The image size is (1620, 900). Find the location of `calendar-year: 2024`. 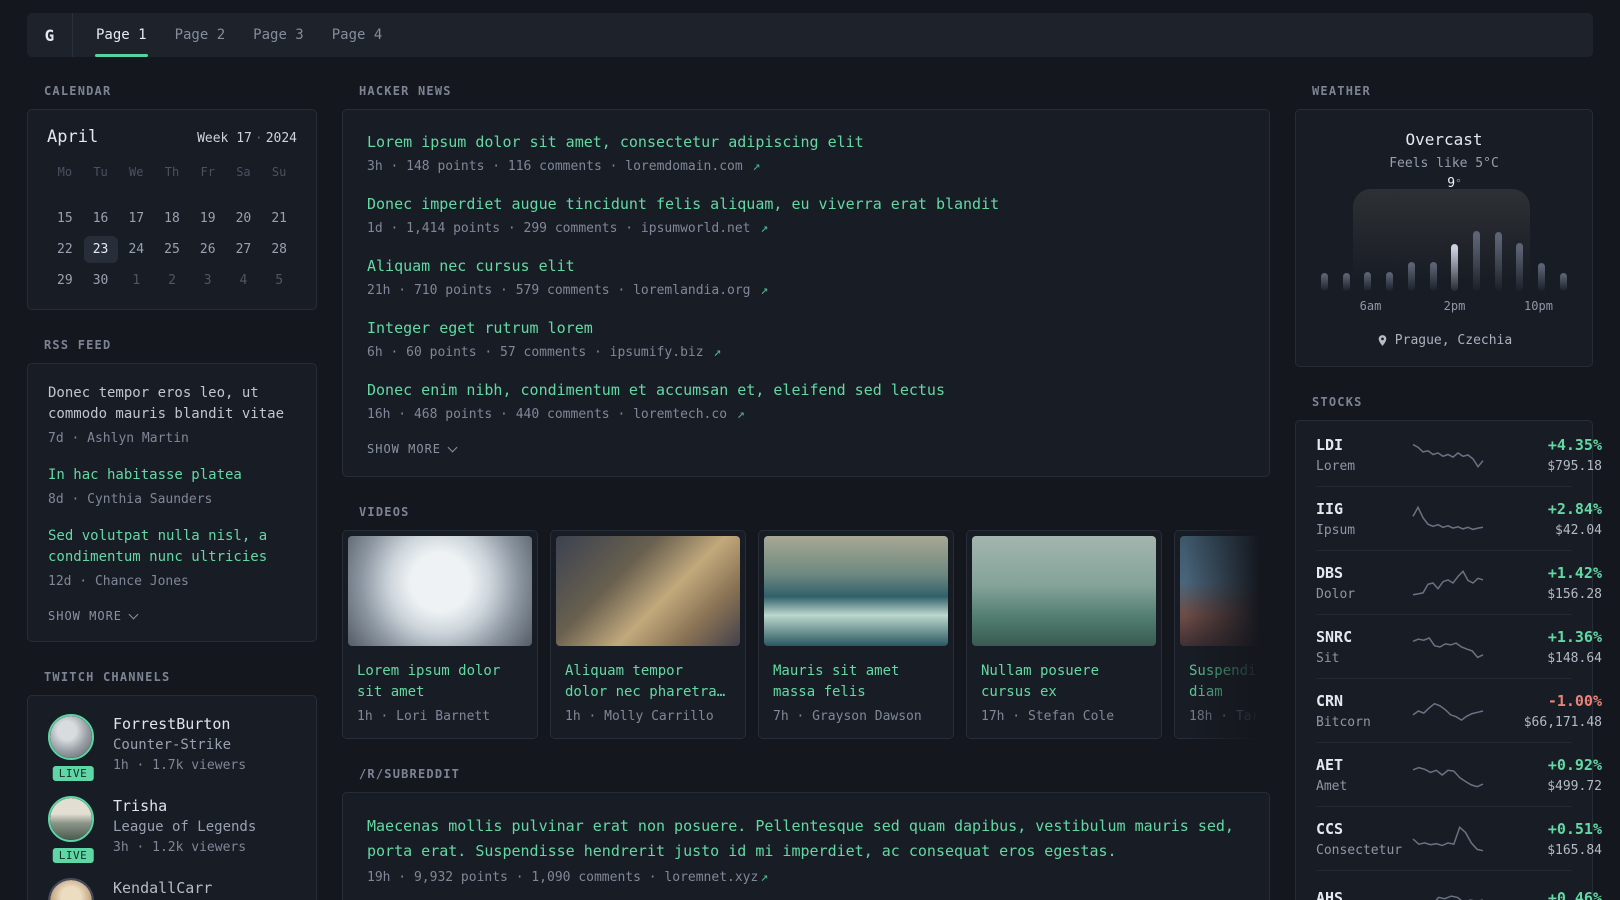

calendar-year: 2024 is located at coordinates (281, 138).